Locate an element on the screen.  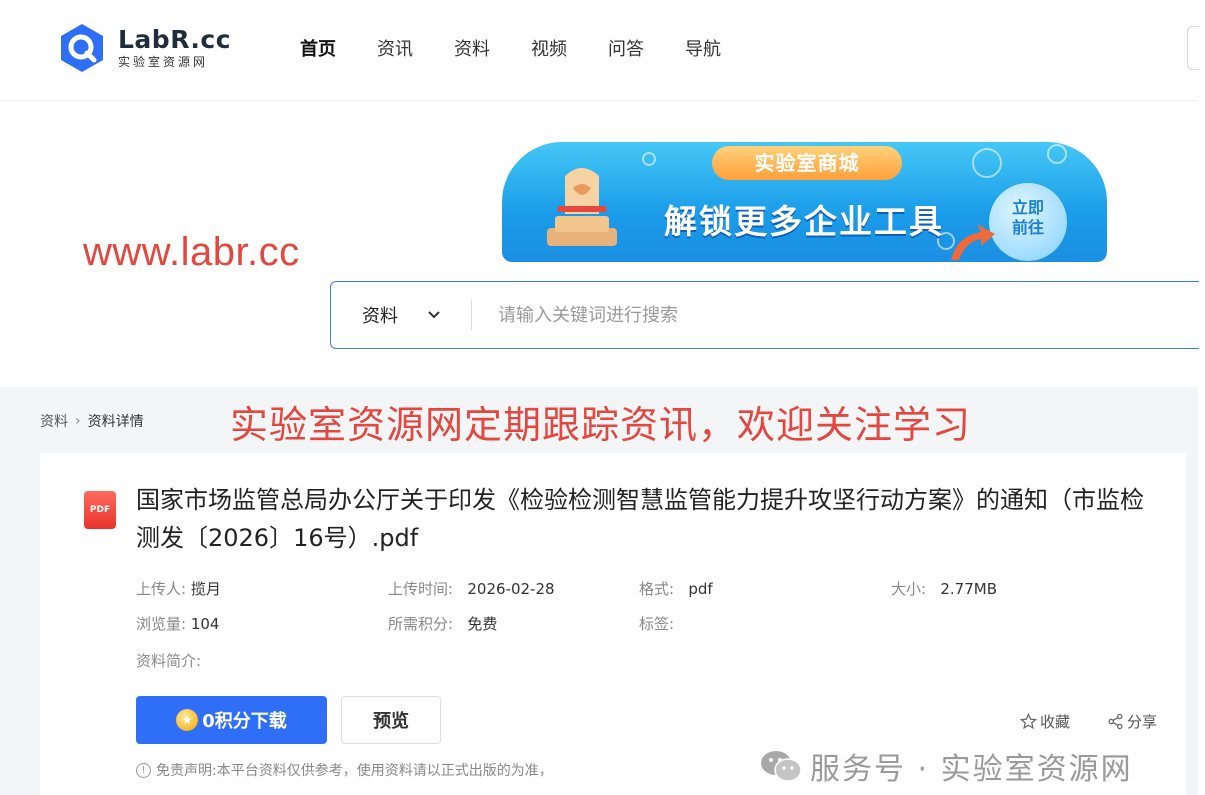
favorite-button: 收藏 is located at coordinates (1045, 721).